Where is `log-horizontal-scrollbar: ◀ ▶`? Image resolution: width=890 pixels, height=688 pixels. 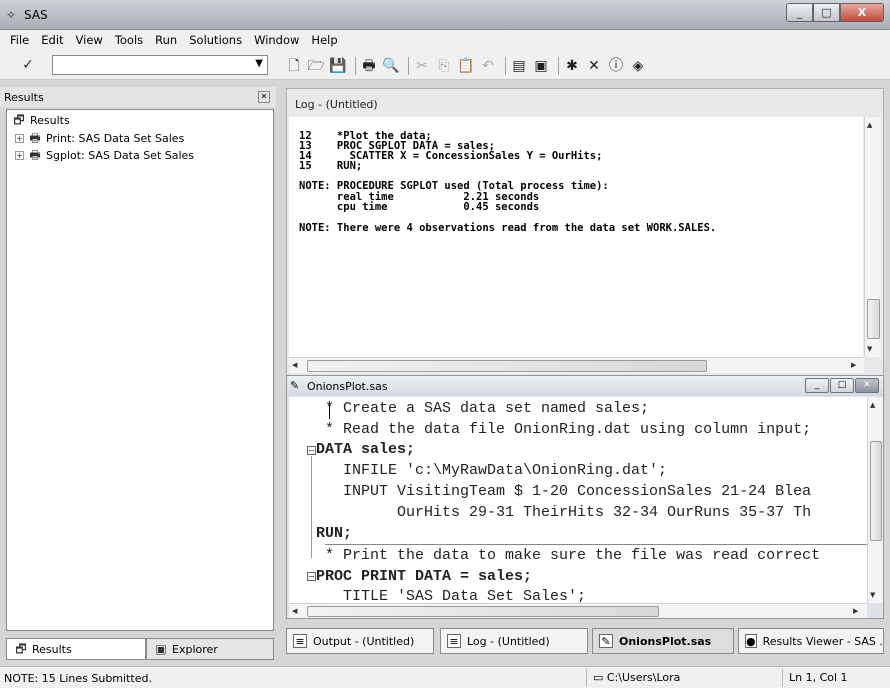
log-horizontal-scrollbar: ◀ ▶ is located at coordinates (576, 365).